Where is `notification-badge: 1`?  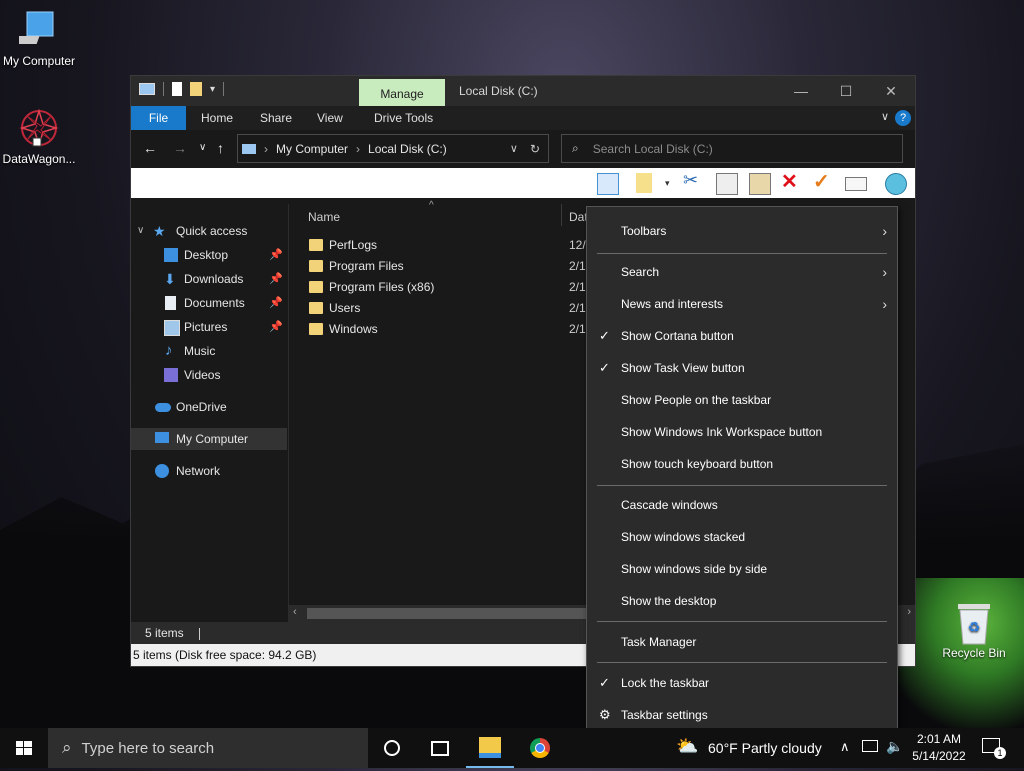
notification-badge: 1 is located at coordinates (1000, 753).